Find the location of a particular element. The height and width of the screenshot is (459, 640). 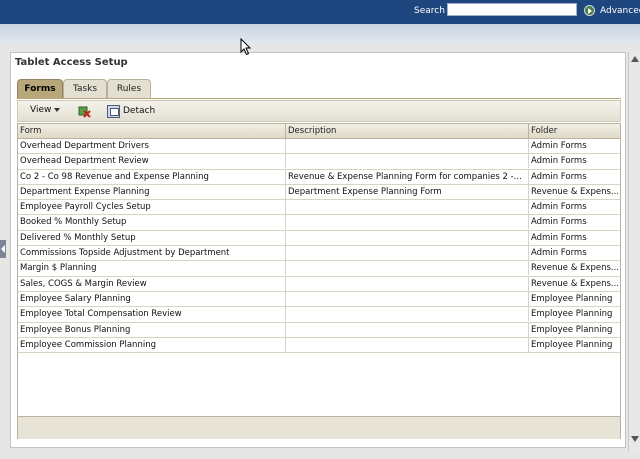

chevron-down-icon is located at coordinates (57, 109).